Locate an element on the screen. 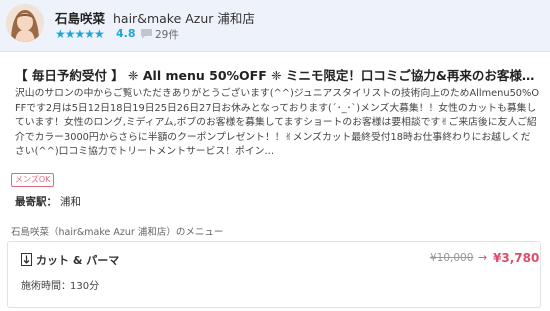 The width and height of the screenshot is (550, 311). review-count: 29件 is located at coordinates (167, 34).